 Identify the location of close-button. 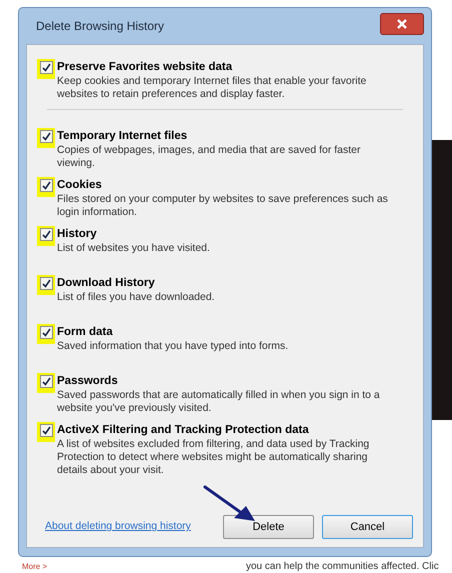
(402, 24).